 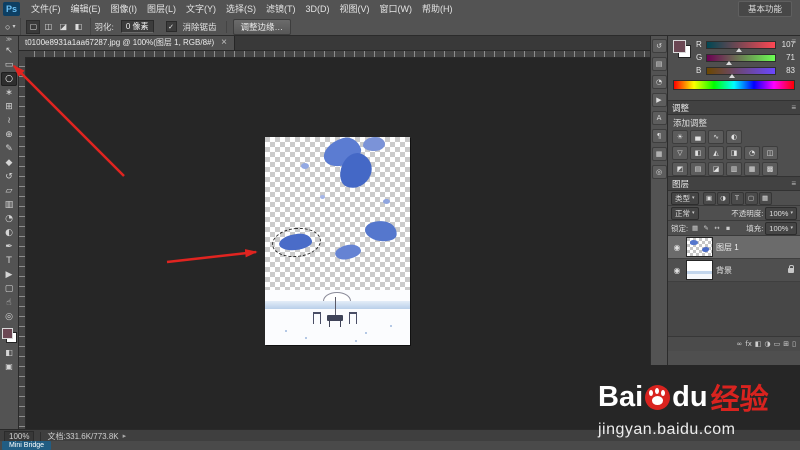 What do you see at coordinates (781, 228) in the screenshot?
I see `fill-dropdown: 100% ▾` at bounding box center [781, 228].